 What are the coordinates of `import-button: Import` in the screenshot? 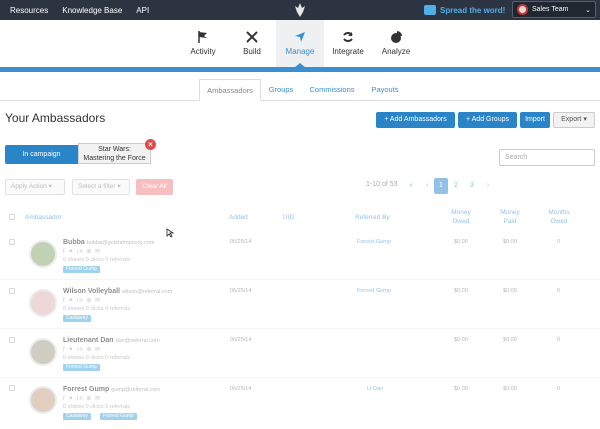 It's located at (535, 120).